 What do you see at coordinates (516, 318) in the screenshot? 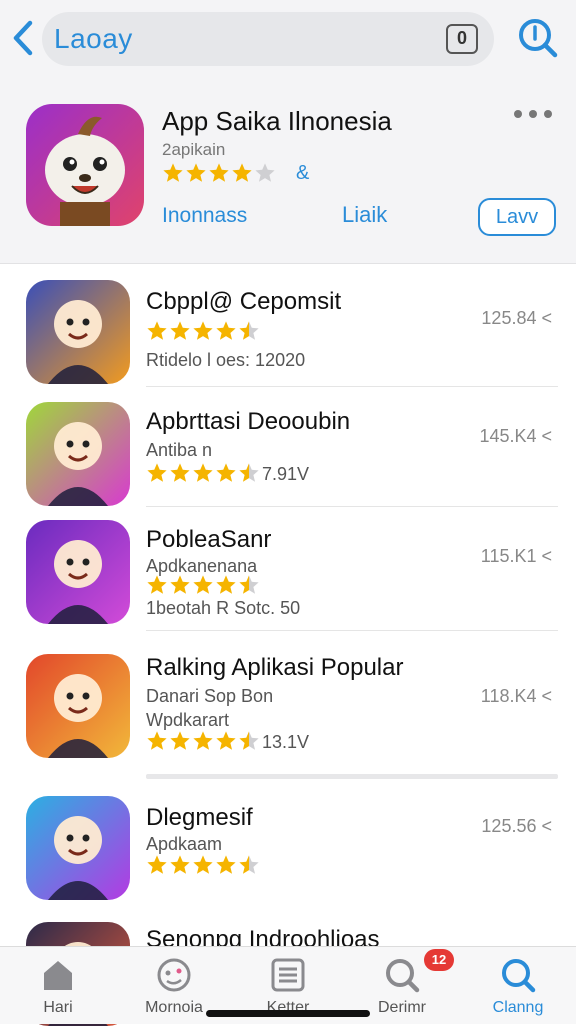
I see `app-size: 125.84 <` at bounding box center [516, 318].